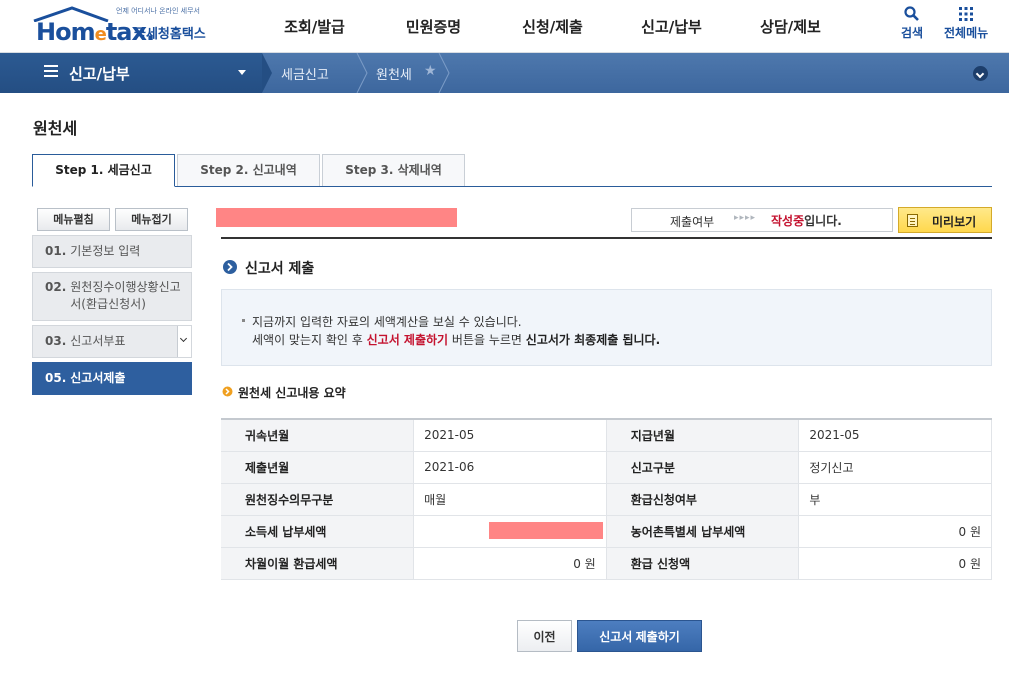 The image size is (1009, 677). Describe the element at coordinates (912, 33) in the screenshot. I see `search-label: 검색` at that location.